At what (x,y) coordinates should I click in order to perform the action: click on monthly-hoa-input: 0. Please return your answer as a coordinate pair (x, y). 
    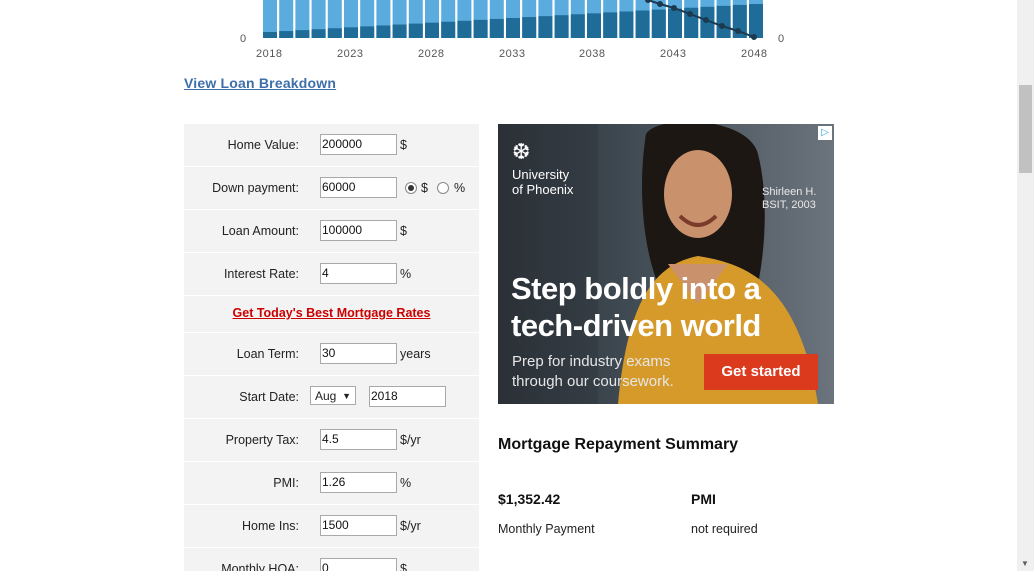
    Looking at the image, I should click on (358, 564).